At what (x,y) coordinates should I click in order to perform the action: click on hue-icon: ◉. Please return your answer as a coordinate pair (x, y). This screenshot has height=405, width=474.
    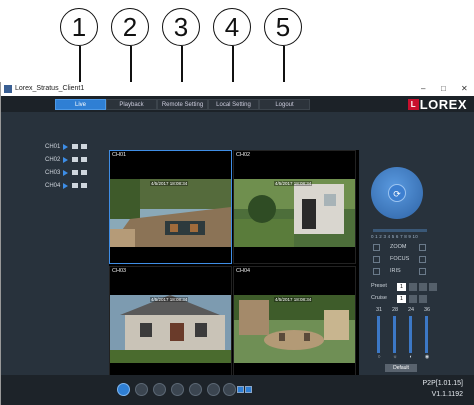
    Looking at the image, I should click on (427, 357).